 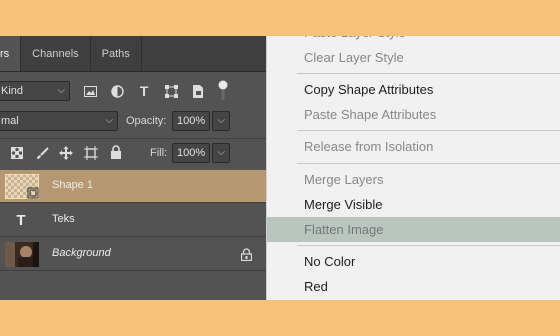 I want to click on opacity-dropdown-button: ⌵, so click(x=221, y=121).